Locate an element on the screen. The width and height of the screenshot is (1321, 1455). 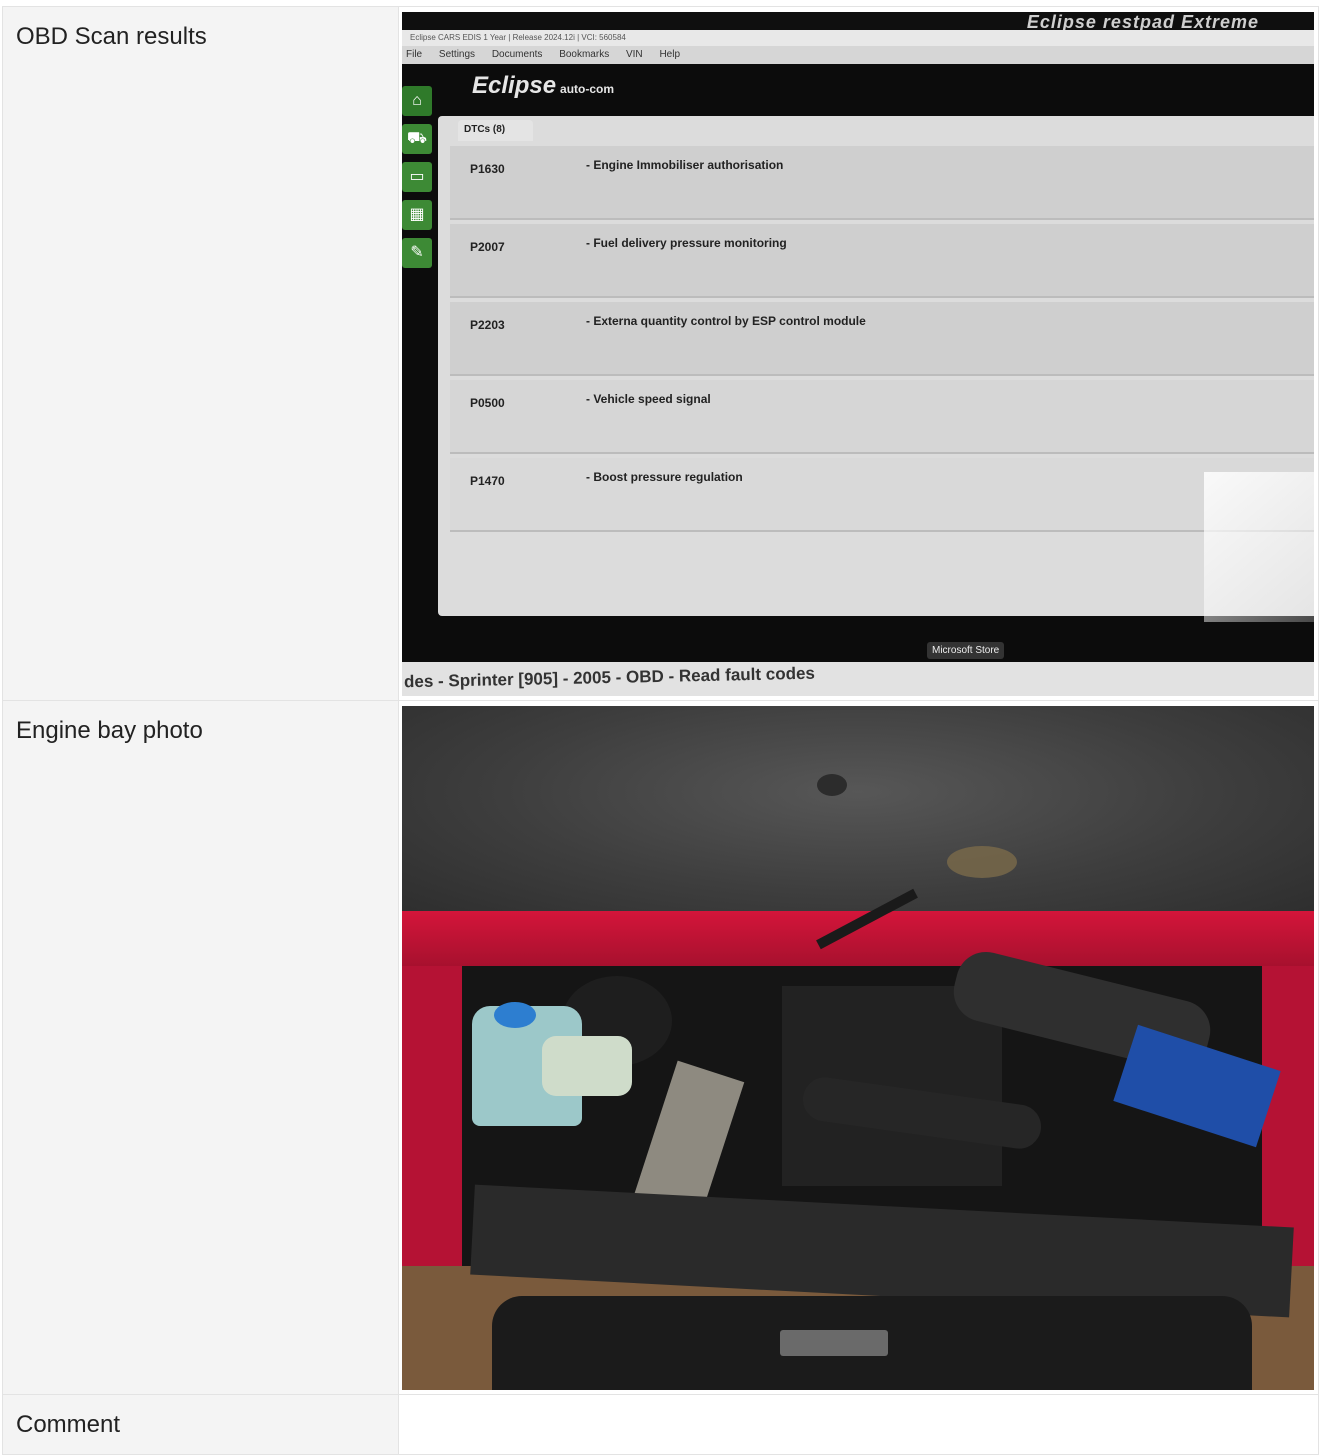
row-comment: Comment is located at coordinates (660, 1424).